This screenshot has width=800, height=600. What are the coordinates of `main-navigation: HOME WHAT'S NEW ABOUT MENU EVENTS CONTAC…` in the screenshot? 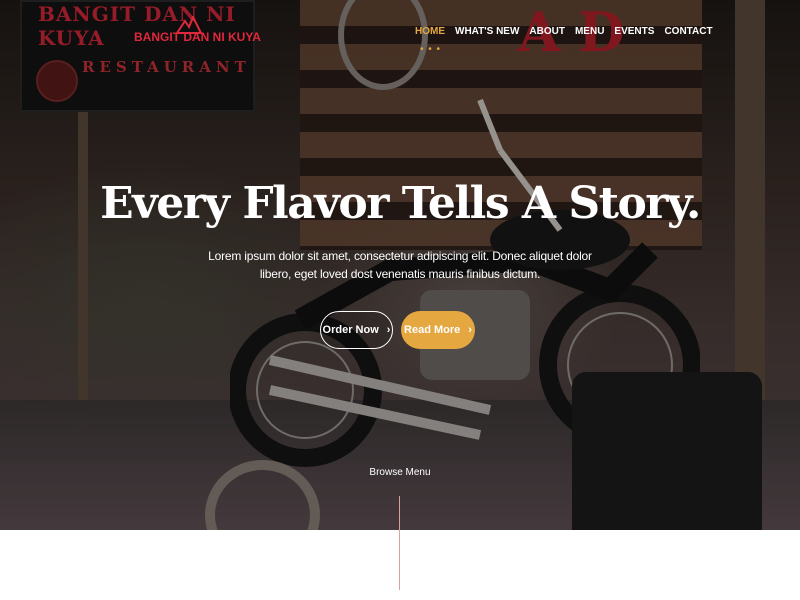 It's located at (564, 32).